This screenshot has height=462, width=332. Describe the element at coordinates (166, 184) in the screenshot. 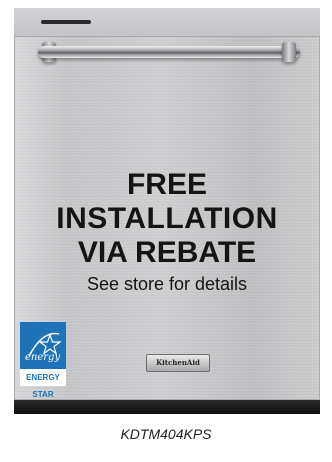

I see `promo-headline-free: FREE` at that location.